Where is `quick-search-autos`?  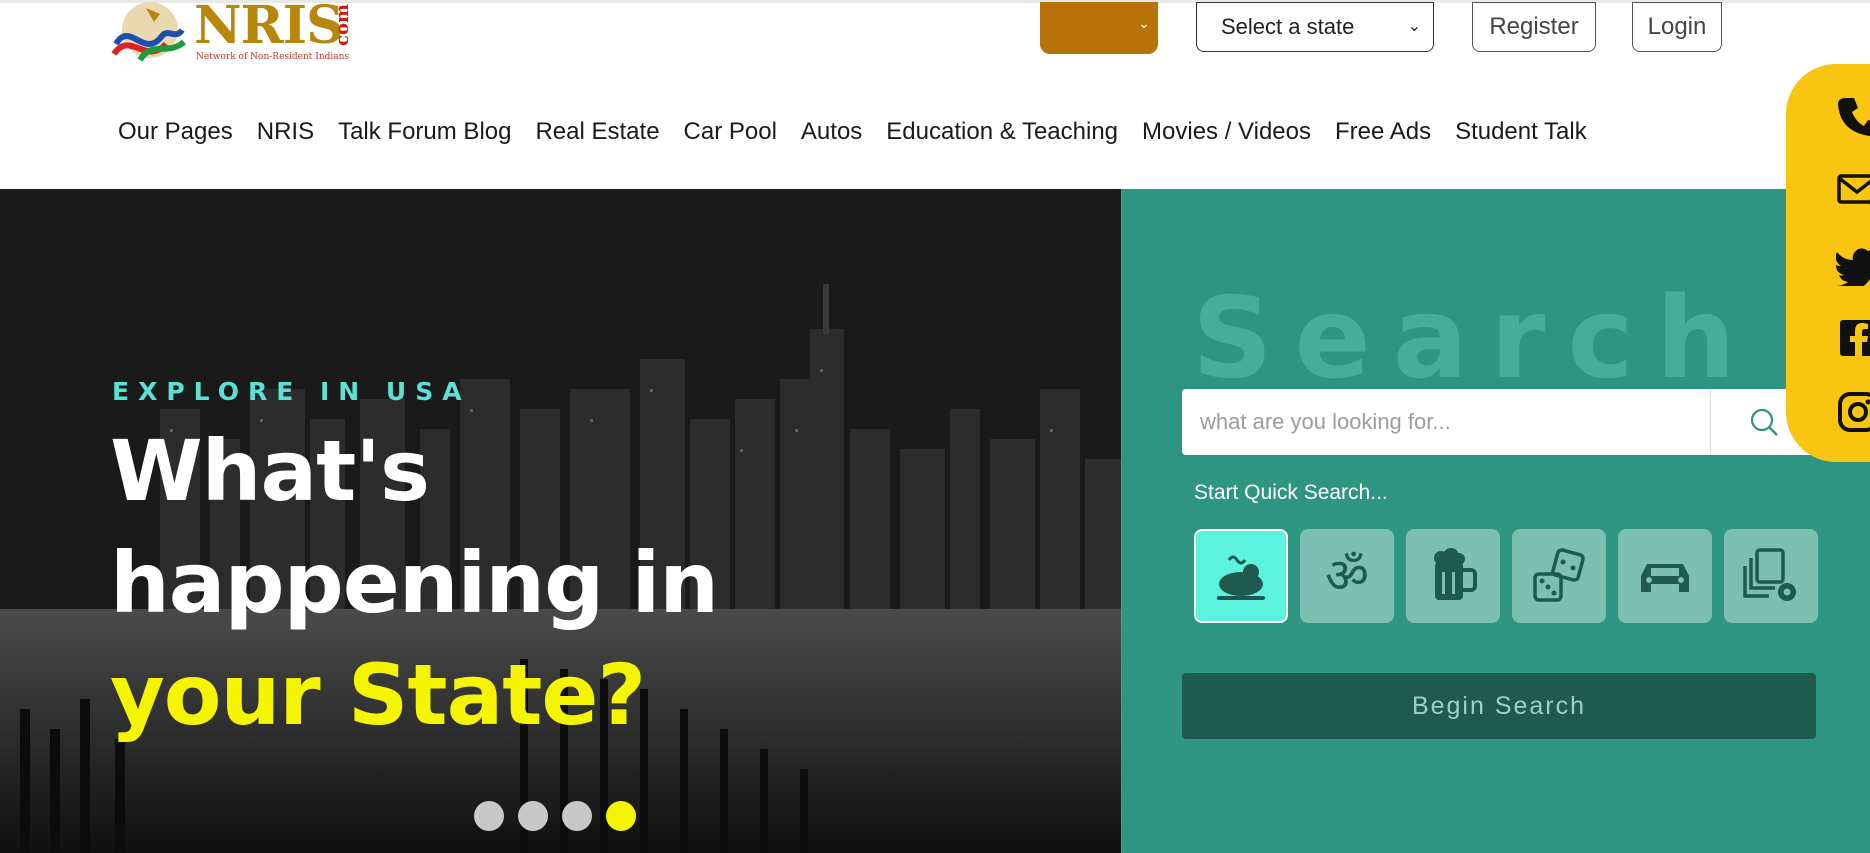 quick-search-autos is located at coordinates (1665, 576).